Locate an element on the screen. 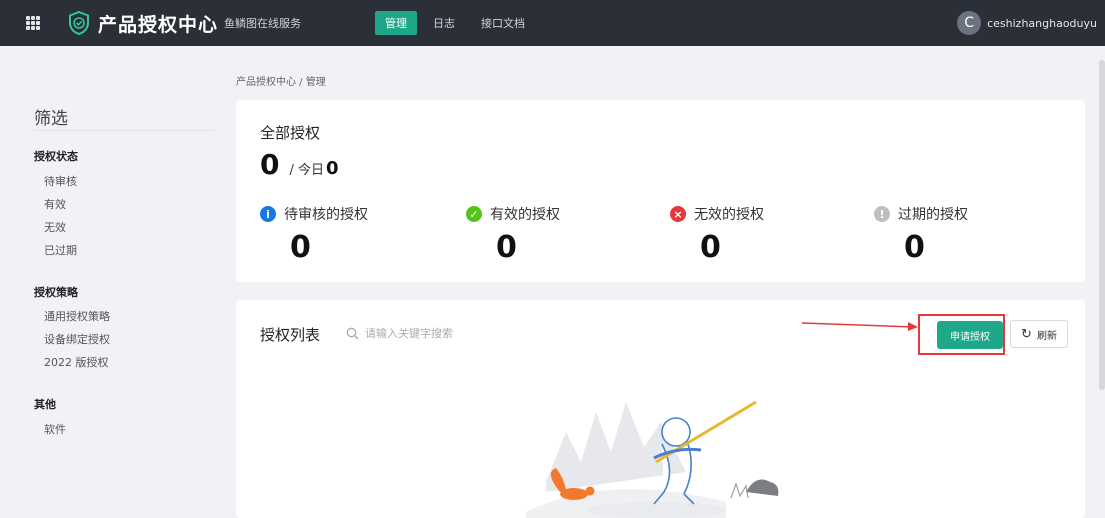  refresh-icon: ↻ is located at coordinates (1026, 333).